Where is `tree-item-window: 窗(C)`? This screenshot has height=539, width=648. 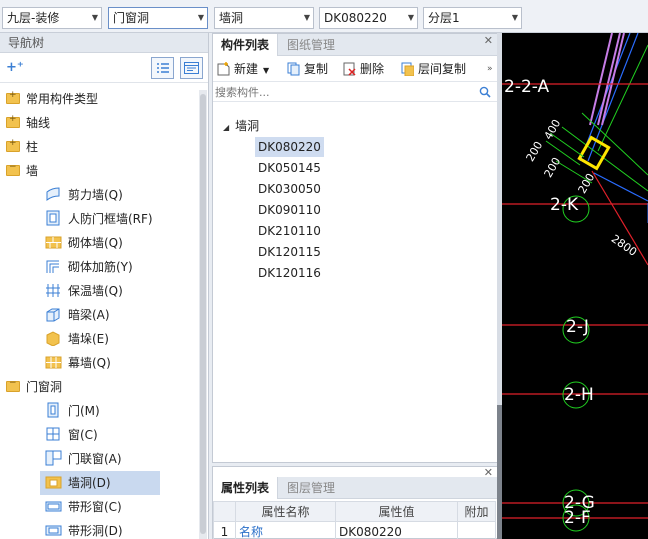
tree-item-window: 窗(C) is located at coordinates (71, 435).